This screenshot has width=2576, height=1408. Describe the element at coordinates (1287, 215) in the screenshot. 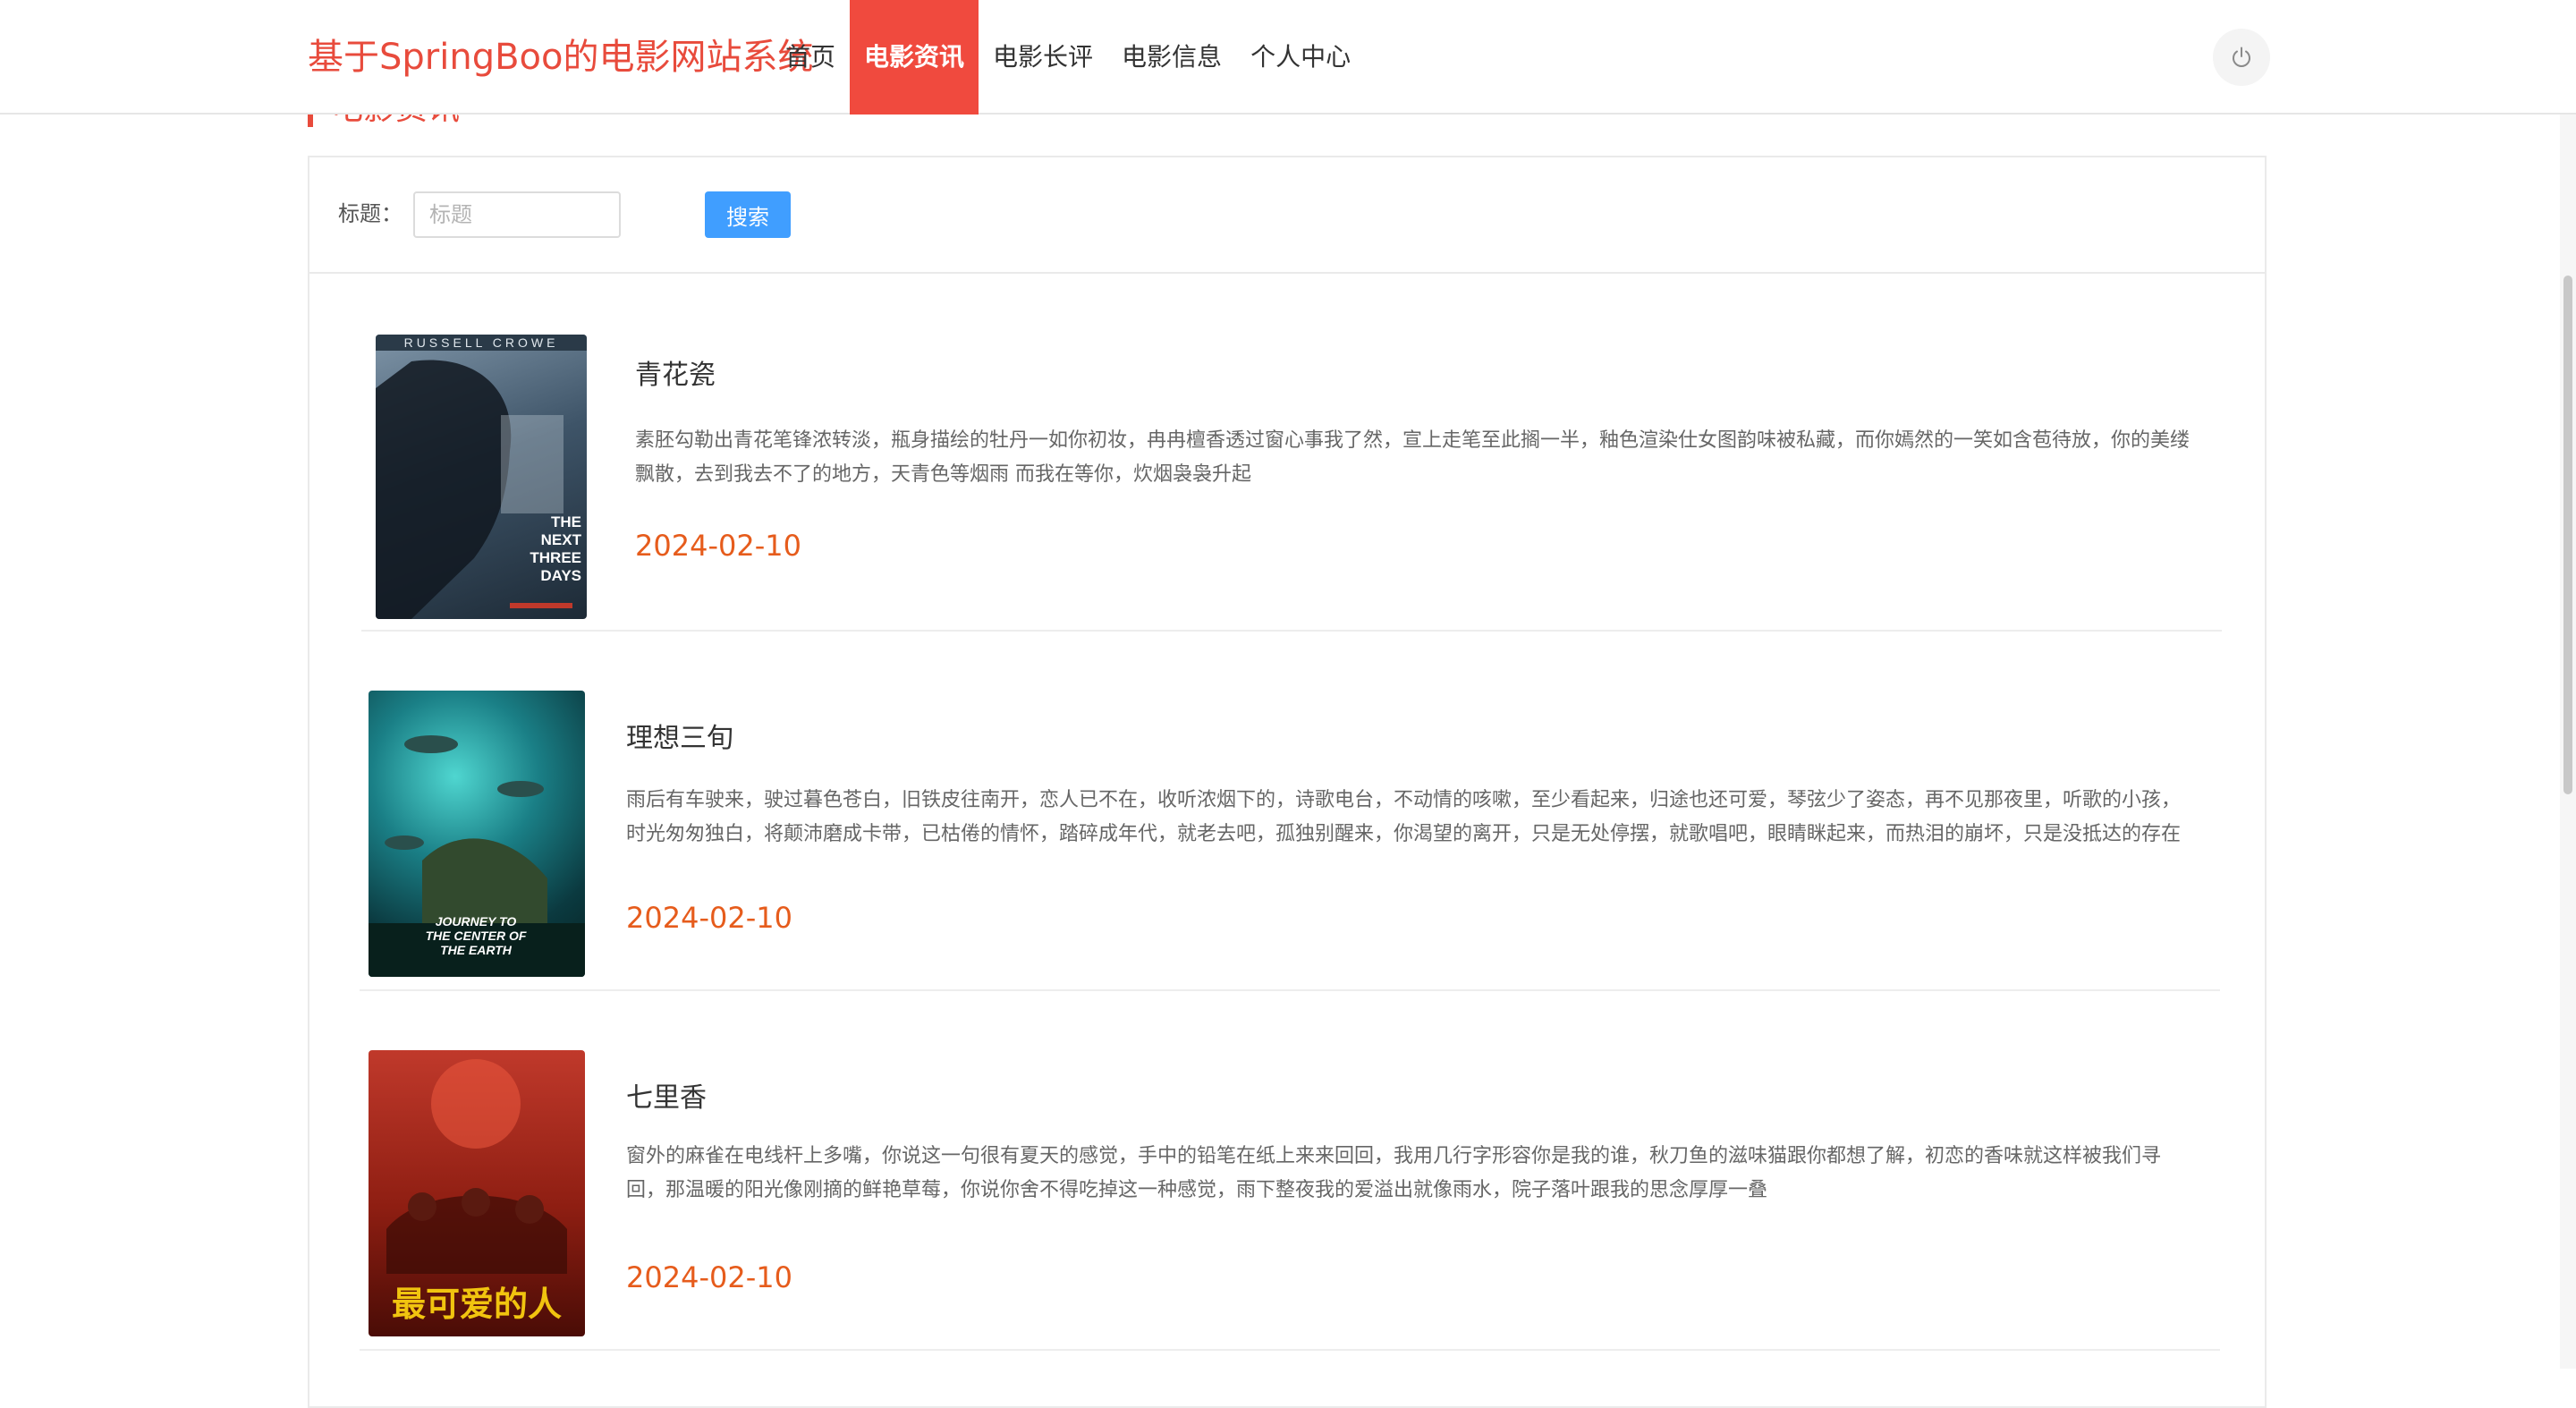

I see `search-bar: 标题： 搜索` at that location.